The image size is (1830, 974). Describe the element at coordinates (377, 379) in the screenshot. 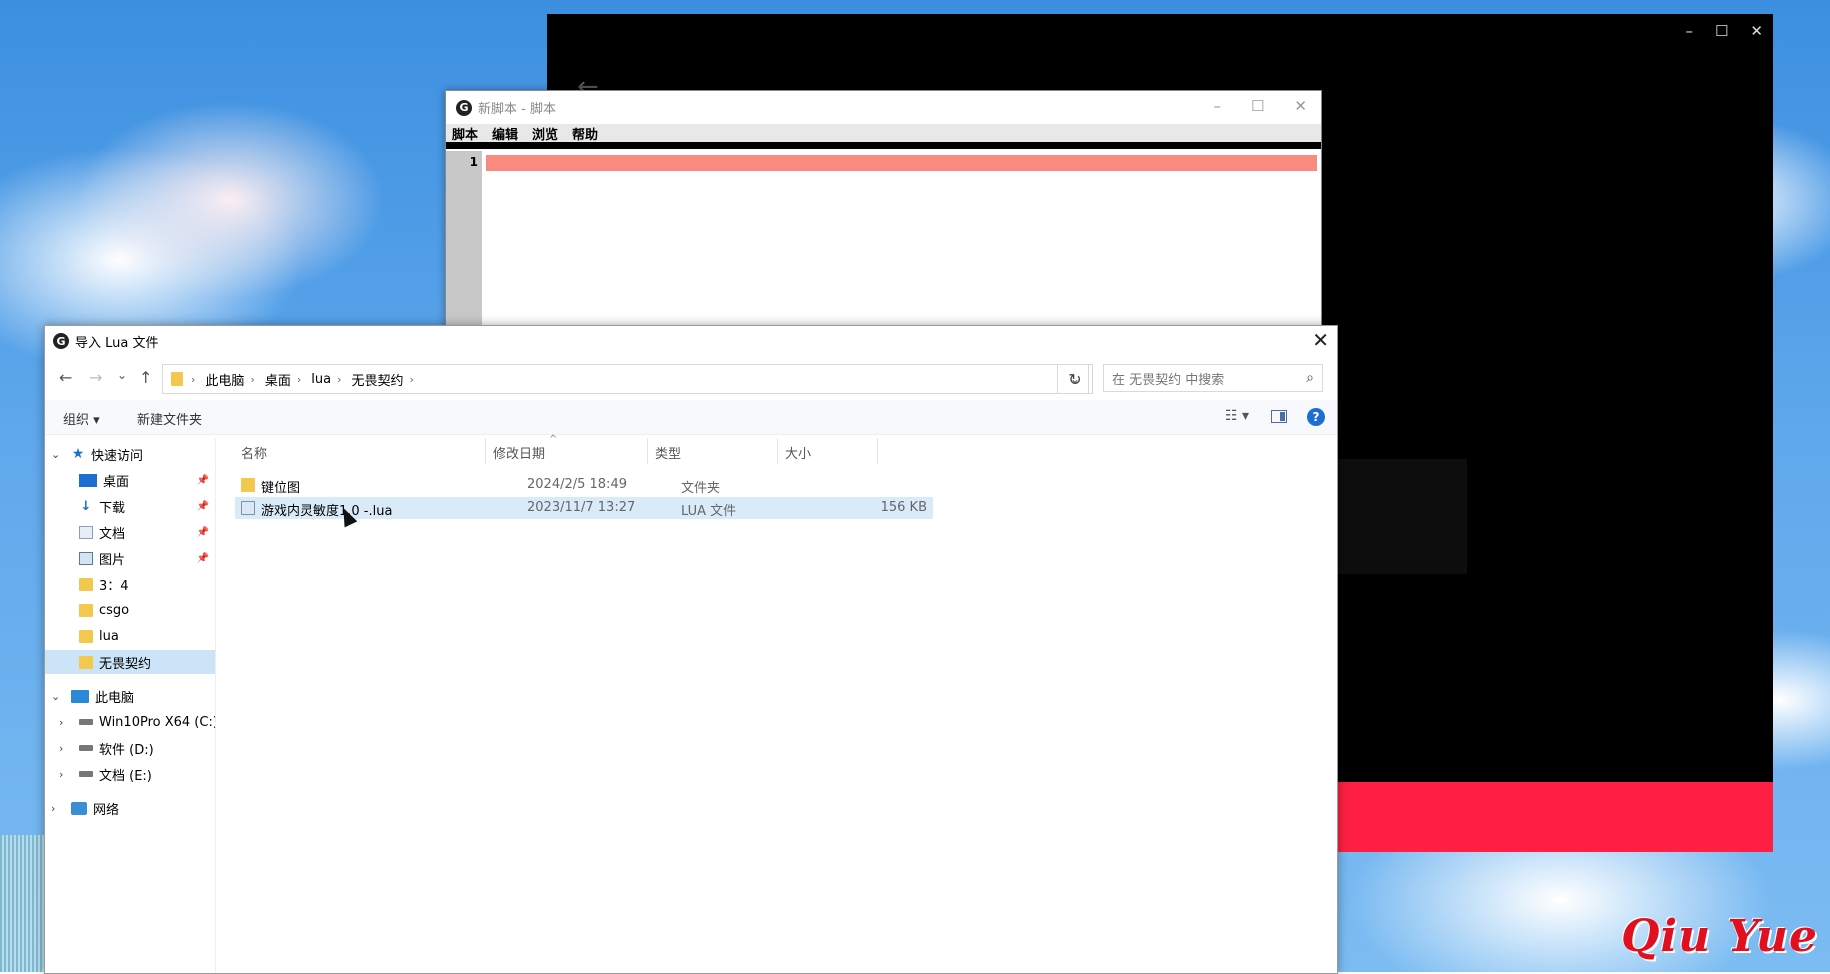

I see `breadcrumb-current: 无畏契约` at that location.